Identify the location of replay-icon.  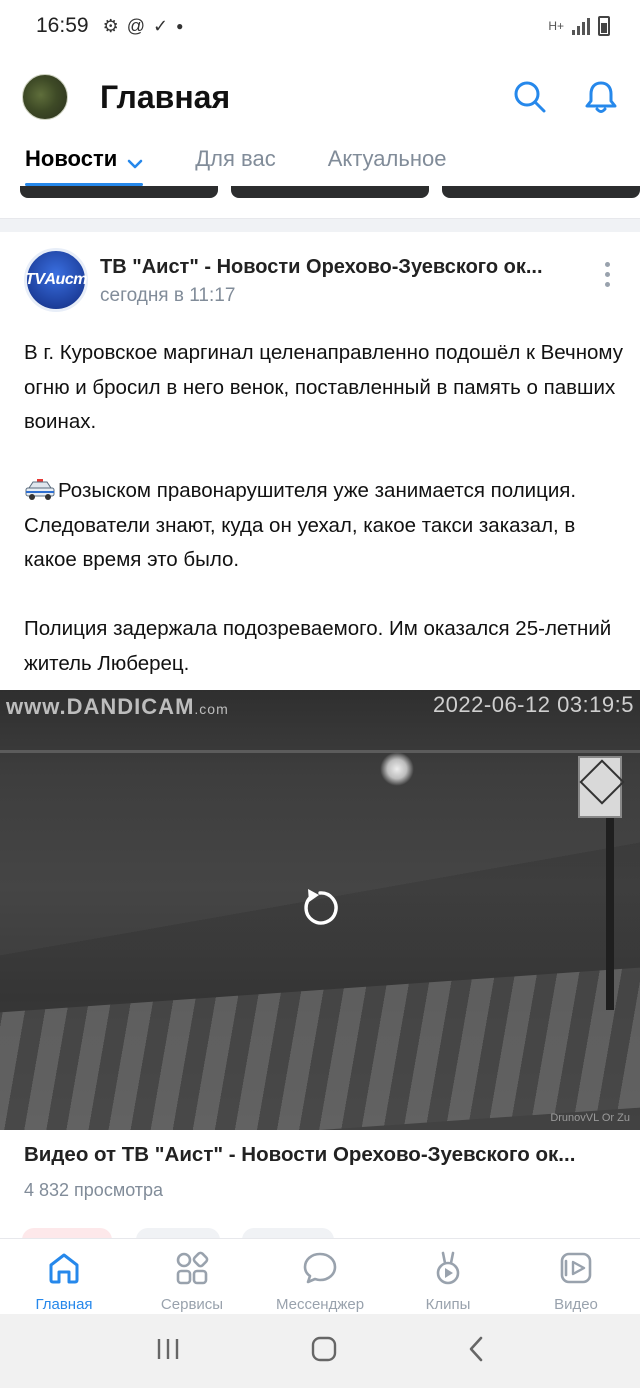
(320, 910).